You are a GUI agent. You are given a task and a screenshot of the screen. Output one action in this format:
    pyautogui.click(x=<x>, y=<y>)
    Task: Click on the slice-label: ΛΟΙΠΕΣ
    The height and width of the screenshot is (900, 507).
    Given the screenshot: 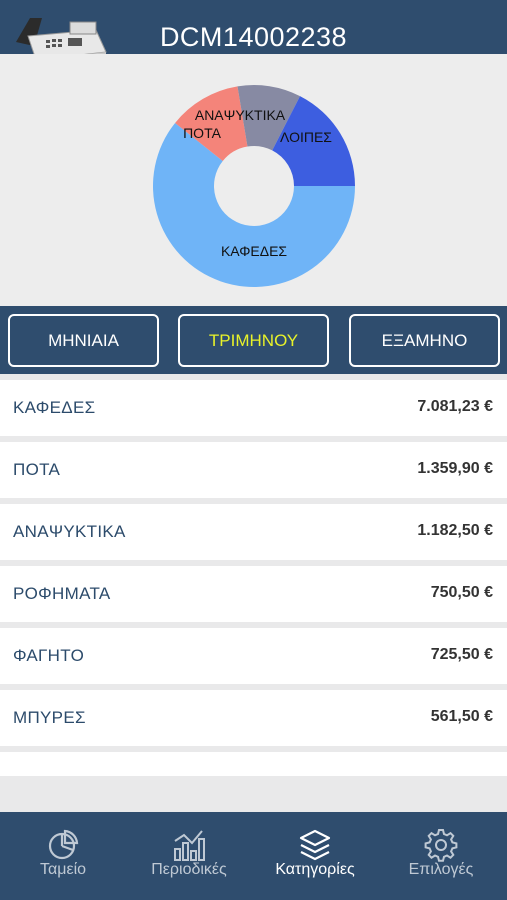 What is the action you would take?
    pyautogui.click(x=306, y=137)
    